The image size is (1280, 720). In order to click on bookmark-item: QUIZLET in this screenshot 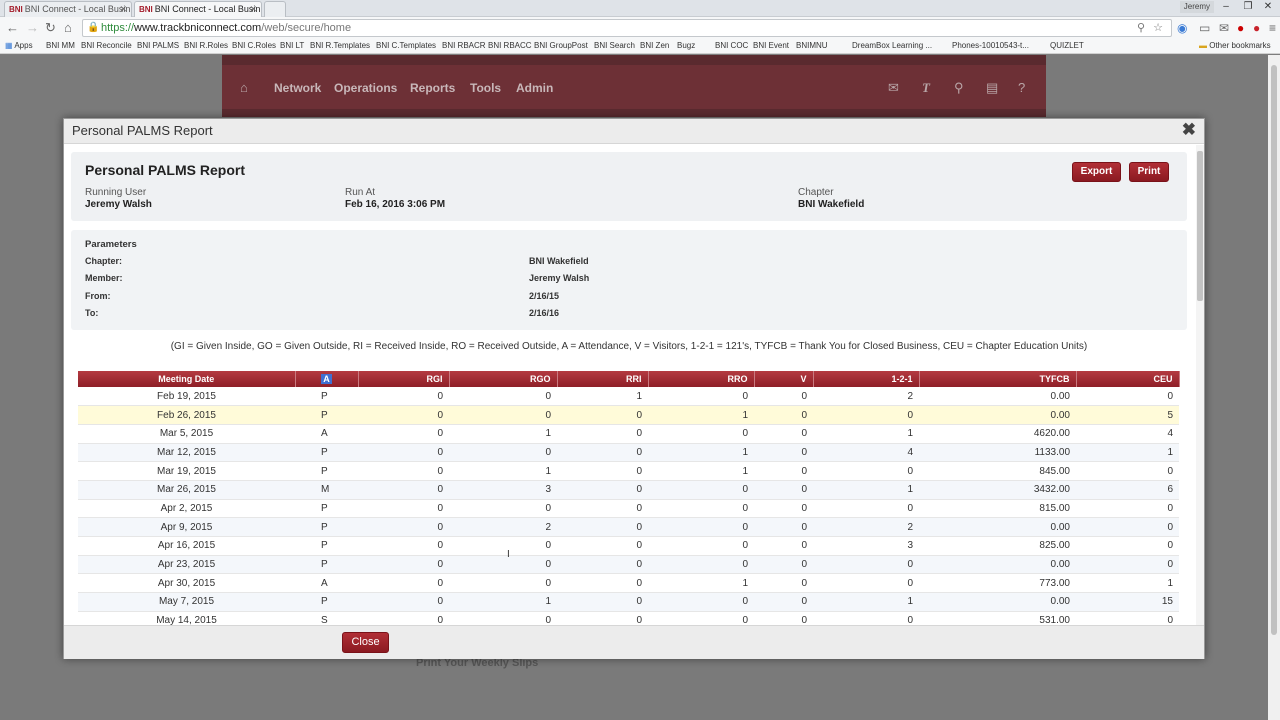, I will do `click(1067, 46)`.